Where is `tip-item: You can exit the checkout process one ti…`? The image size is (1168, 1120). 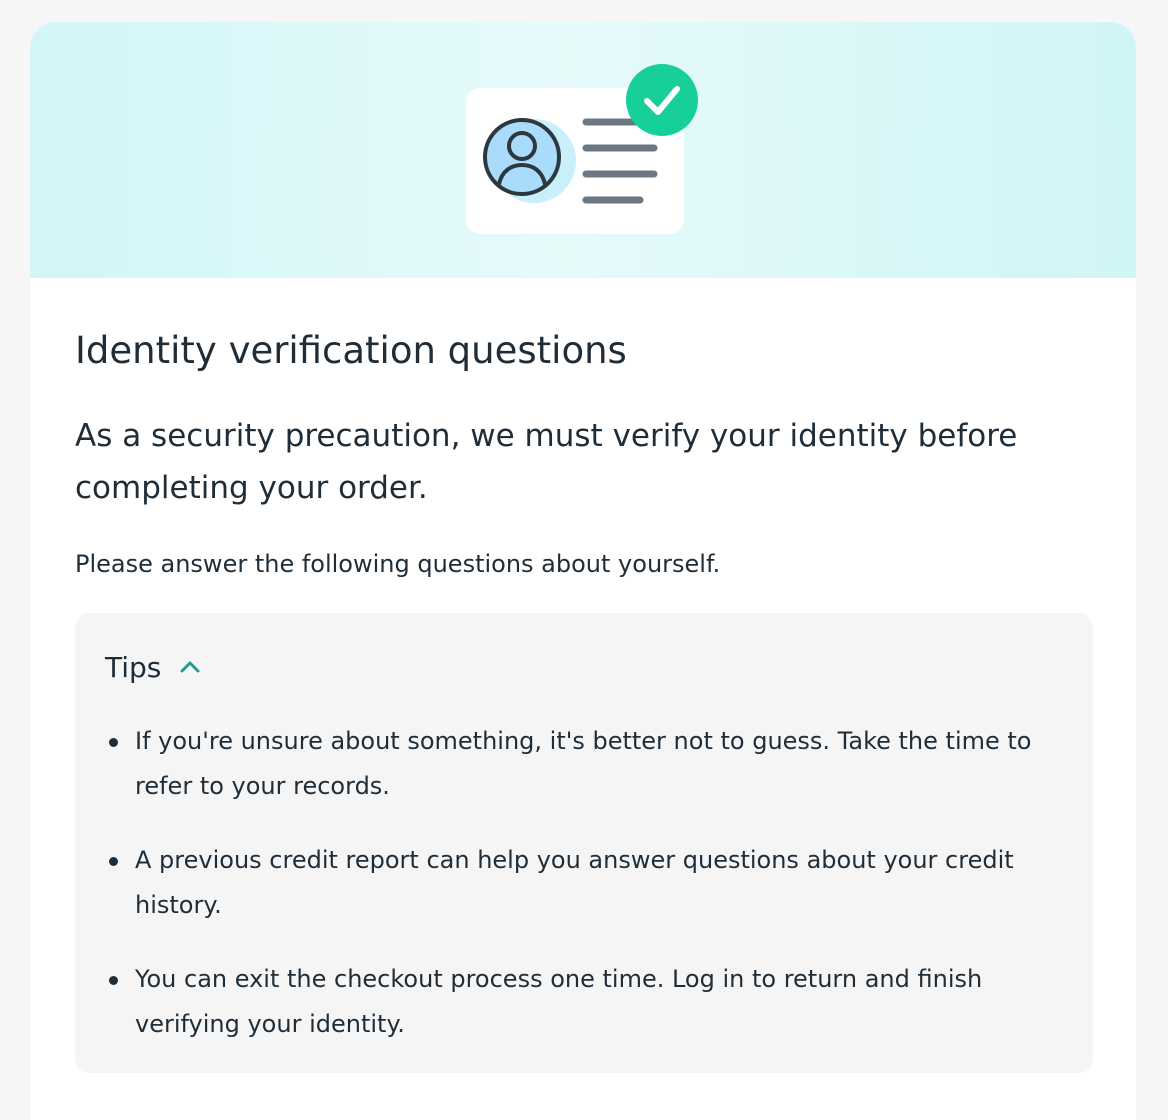
tip-item: You can exit the checkout process one ti… is located at coordinates (585, 1002).